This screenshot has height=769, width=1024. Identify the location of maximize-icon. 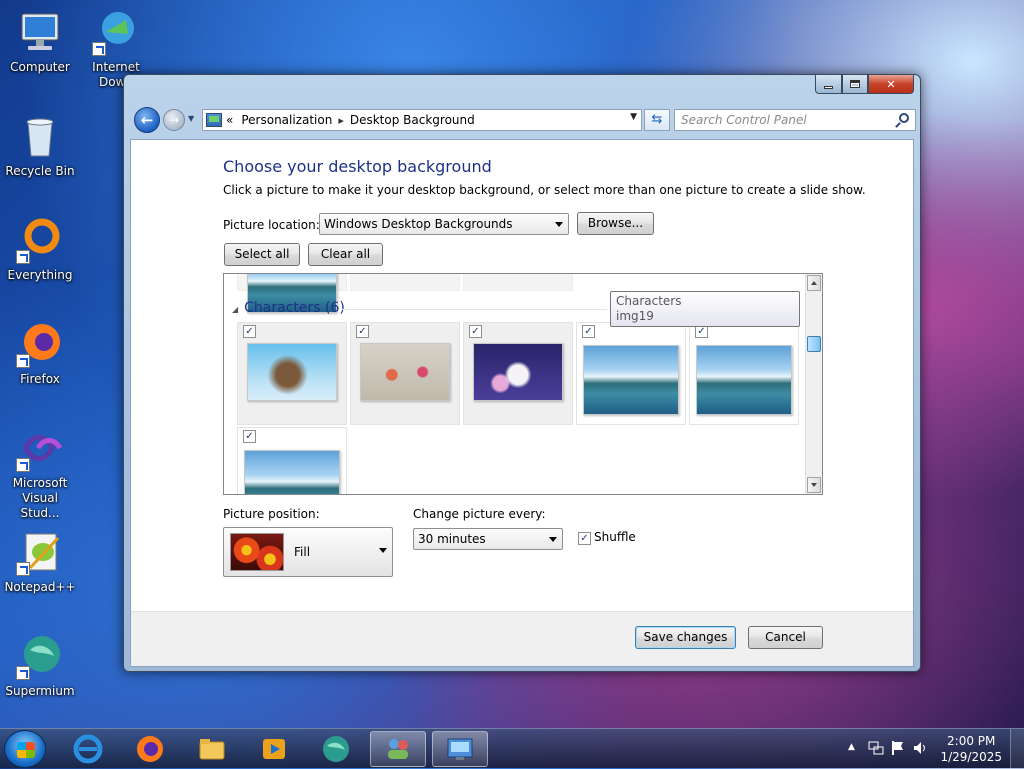
(855, 84).